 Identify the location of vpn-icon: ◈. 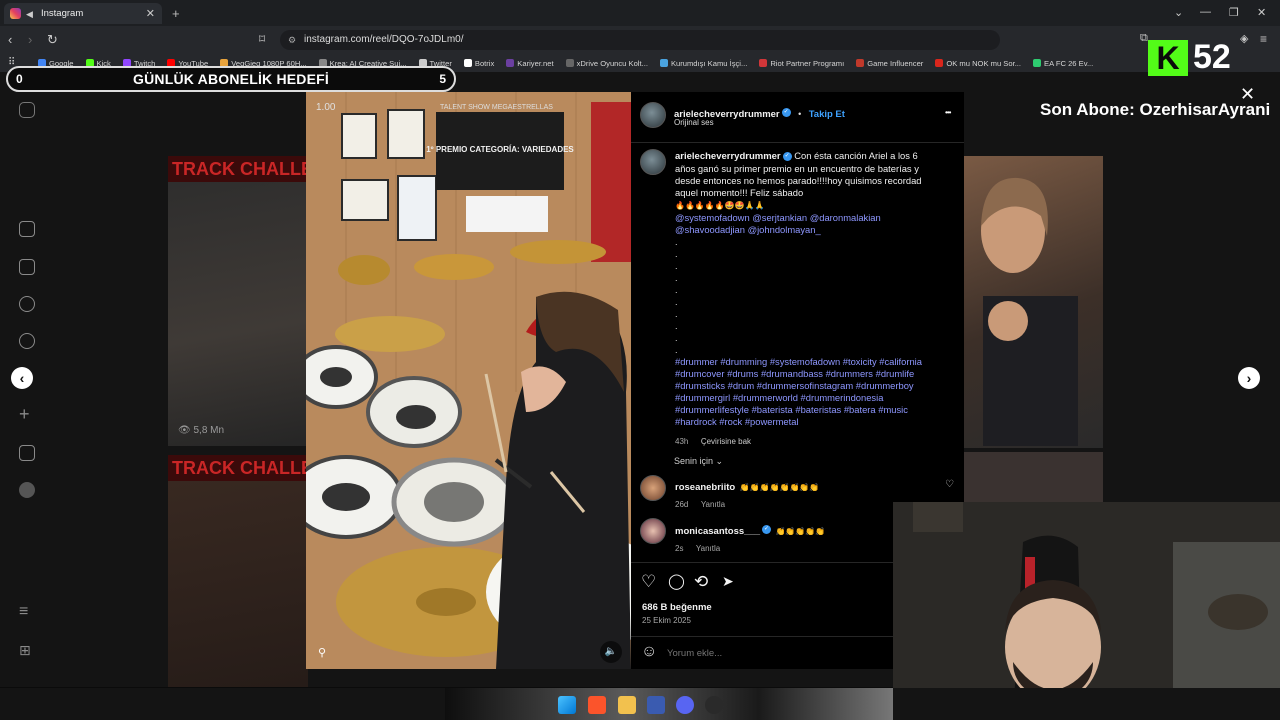
(1244, 38).